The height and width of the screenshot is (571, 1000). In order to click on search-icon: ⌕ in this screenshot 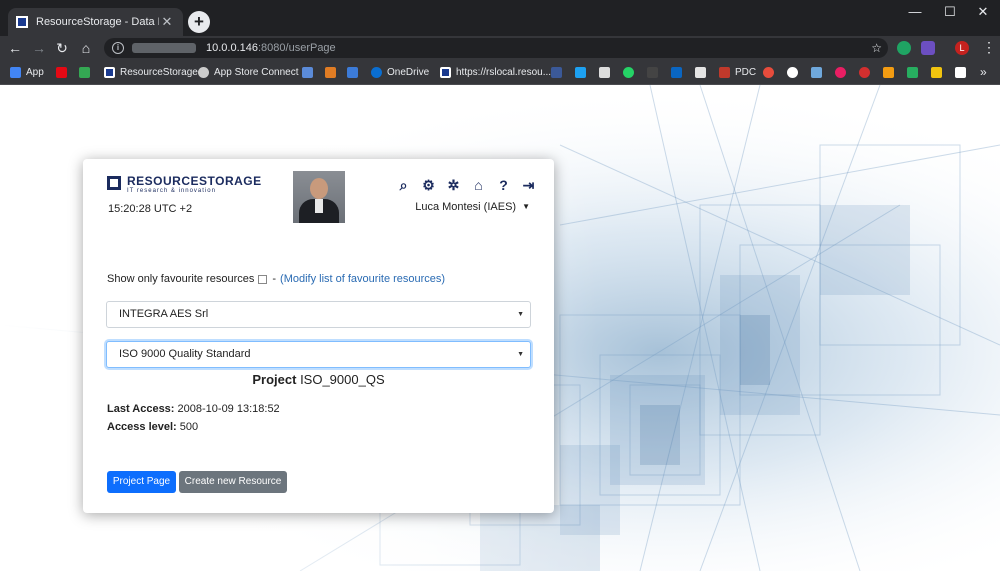, I will do `click(403, 185)`.